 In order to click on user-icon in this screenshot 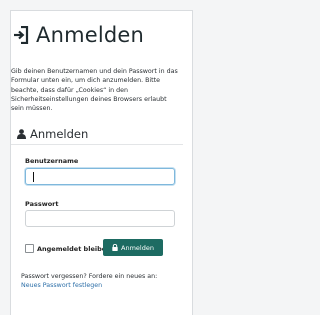, I will do `click(21, 134)`.